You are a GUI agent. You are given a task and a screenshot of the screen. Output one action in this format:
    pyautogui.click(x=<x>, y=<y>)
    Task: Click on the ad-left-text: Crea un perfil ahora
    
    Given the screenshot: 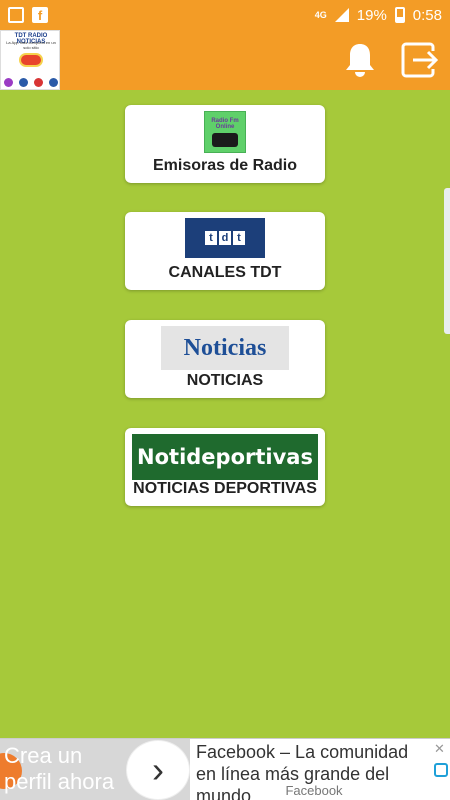 What is the action you would take?
    pyautogui.click(x=59, y=769)
    